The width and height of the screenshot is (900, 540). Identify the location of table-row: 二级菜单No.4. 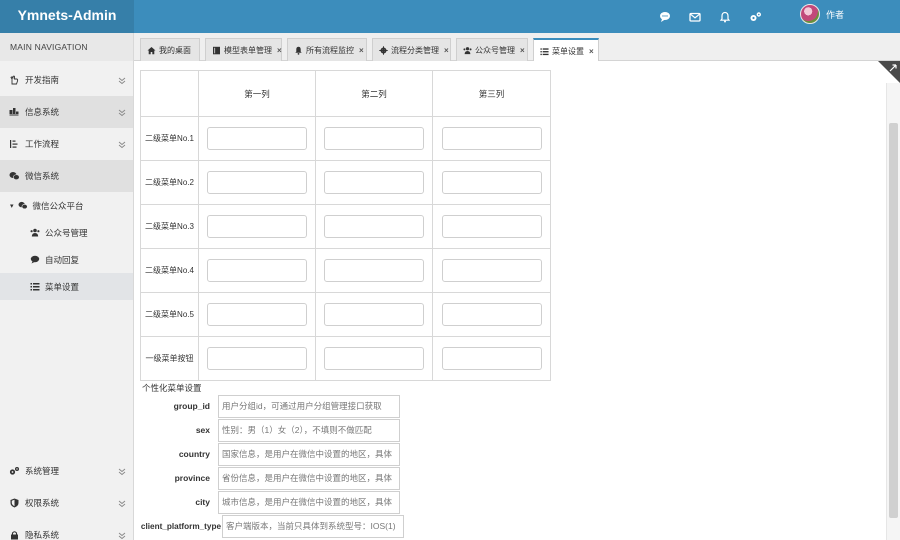
(345, 270).